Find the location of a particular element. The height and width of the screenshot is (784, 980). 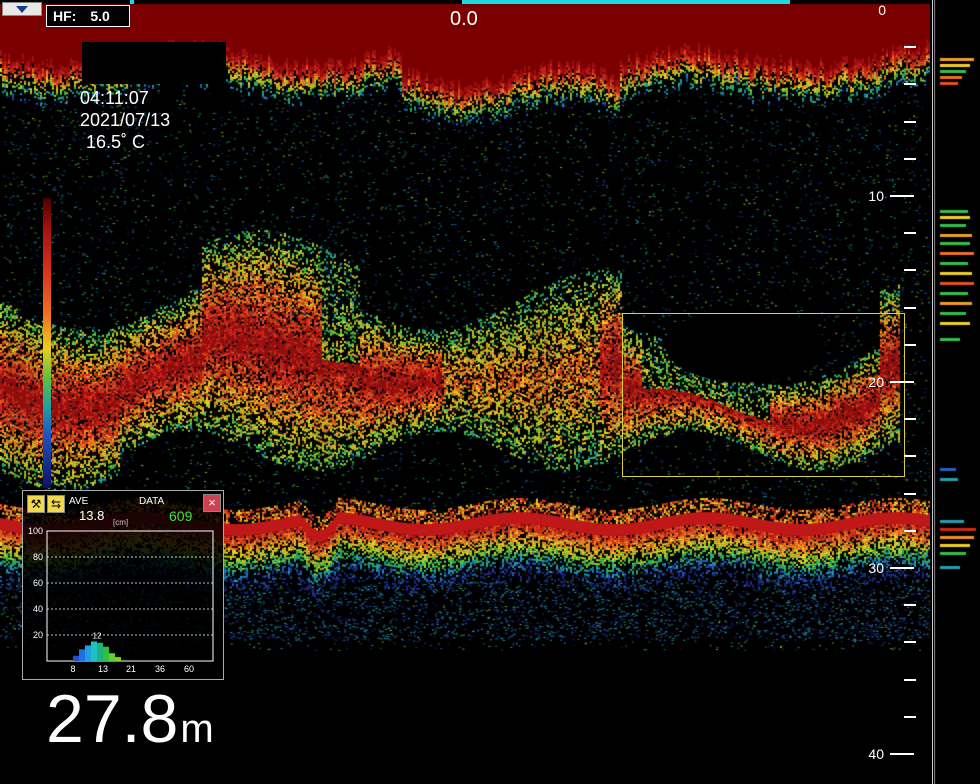

frequency-label: HF: is located at coordinates (65, 16).